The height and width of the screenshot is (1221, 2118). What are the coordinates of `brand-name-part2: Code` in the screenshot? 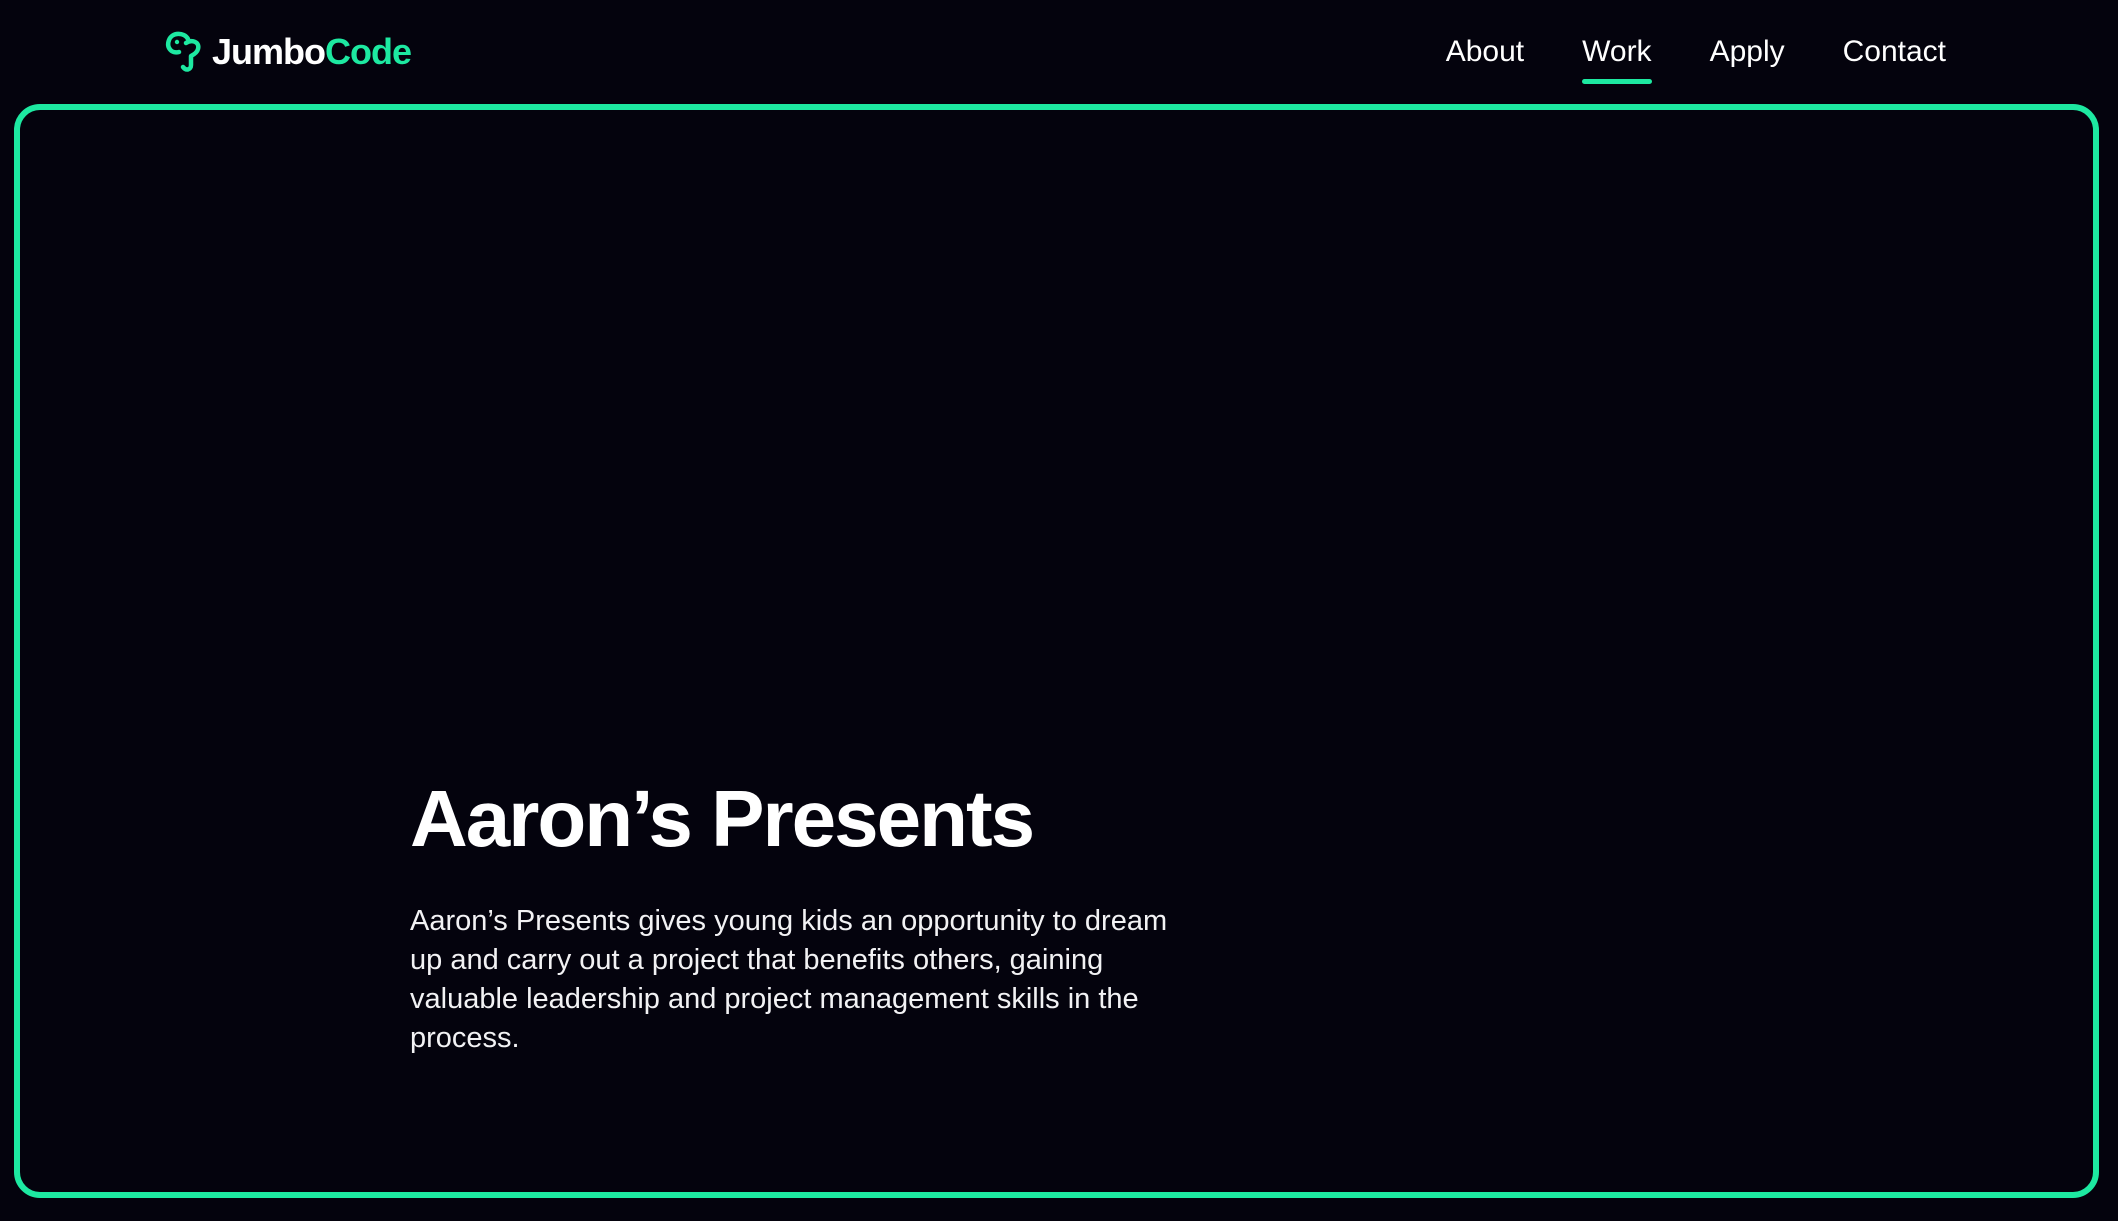 It's located at (368, 51).